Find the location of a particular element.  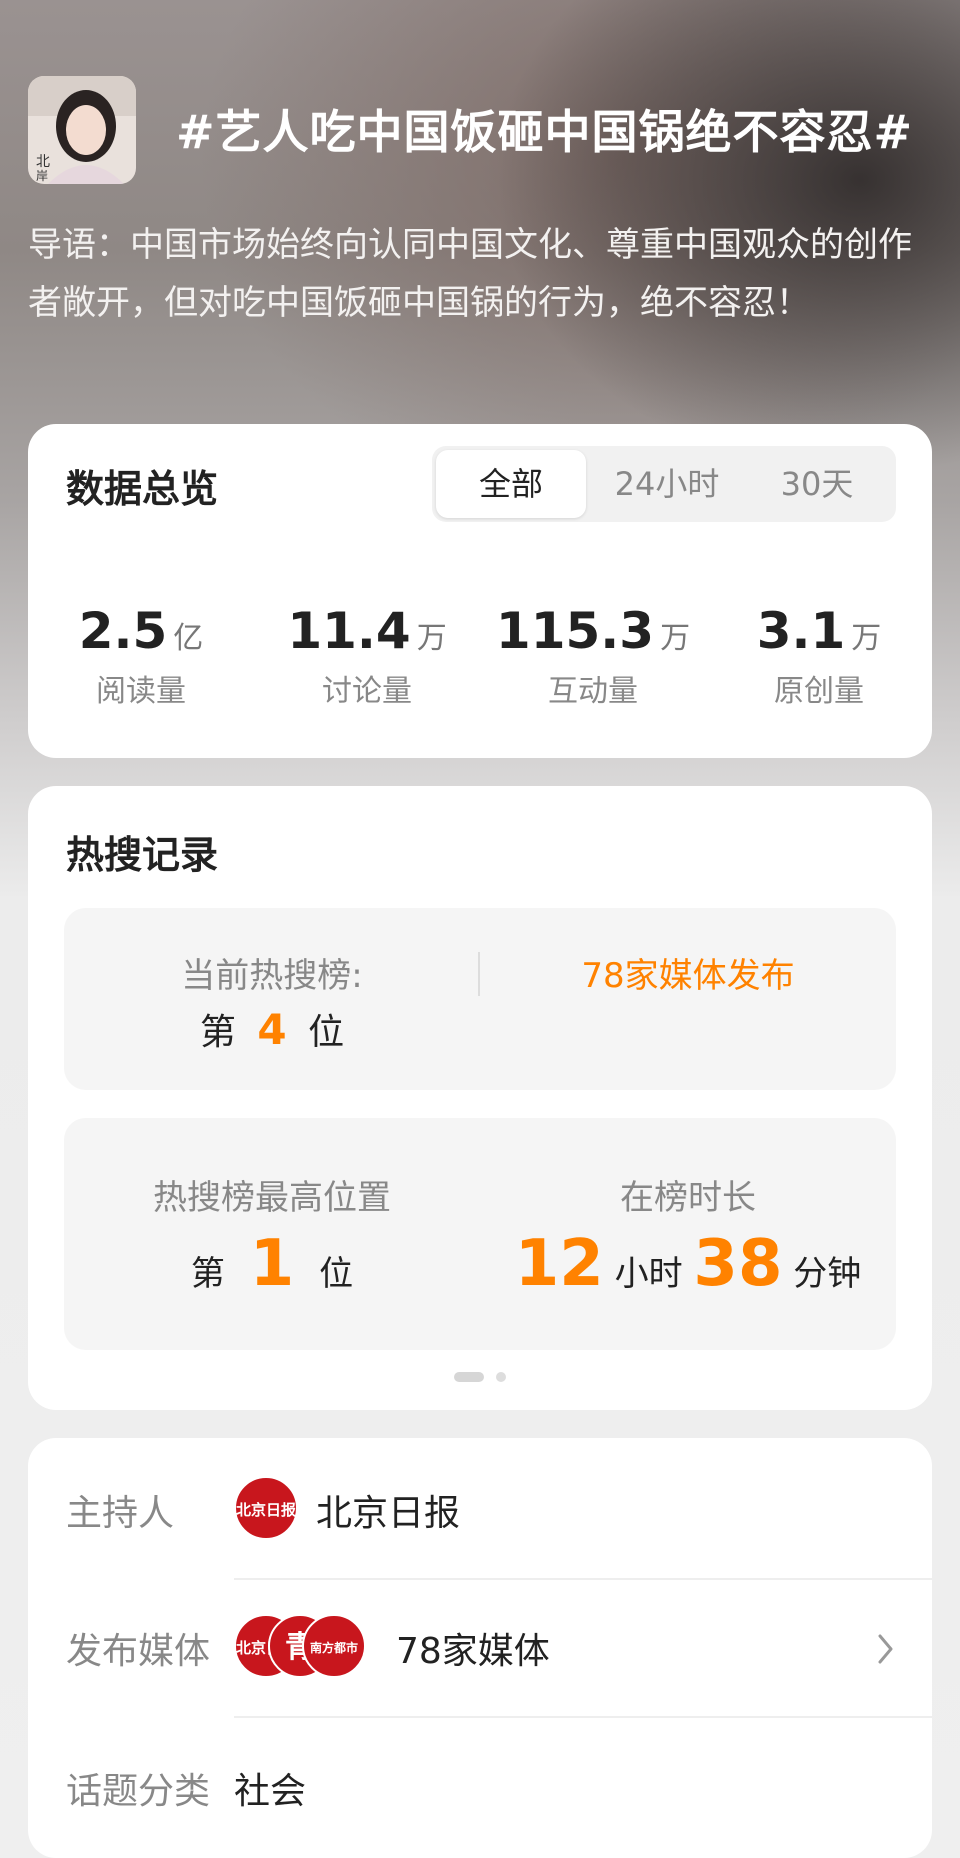

indicator-inactive is located at coordinates (500, 1376).